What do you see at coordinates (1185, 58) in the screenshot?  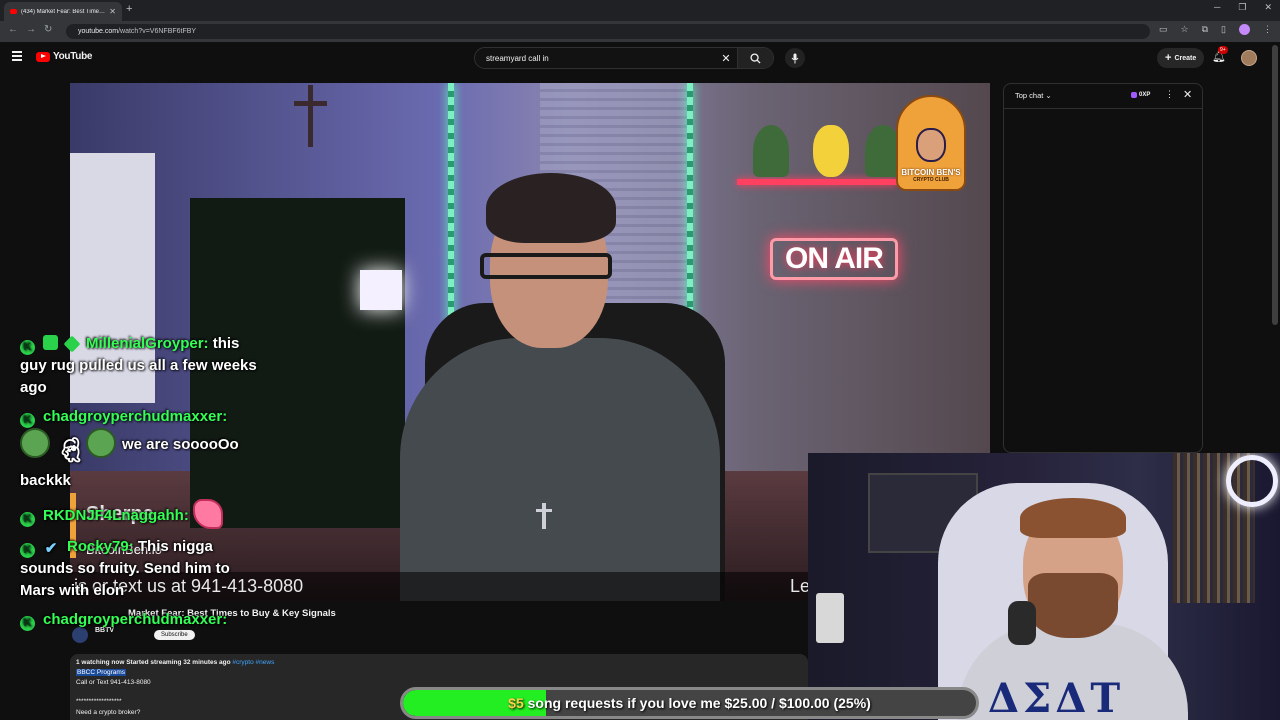 I see `create-label: Create` at bounding box center [1185, 58].